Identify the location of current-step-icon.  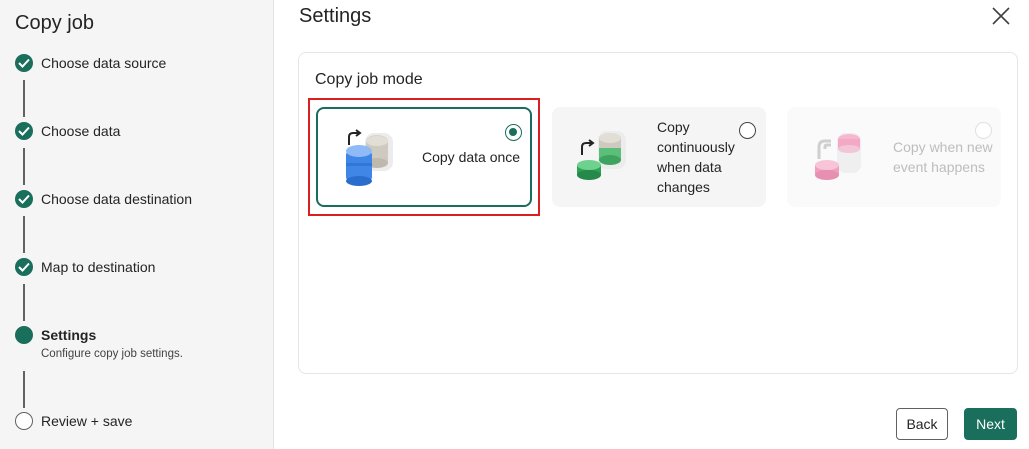
(24, 335).